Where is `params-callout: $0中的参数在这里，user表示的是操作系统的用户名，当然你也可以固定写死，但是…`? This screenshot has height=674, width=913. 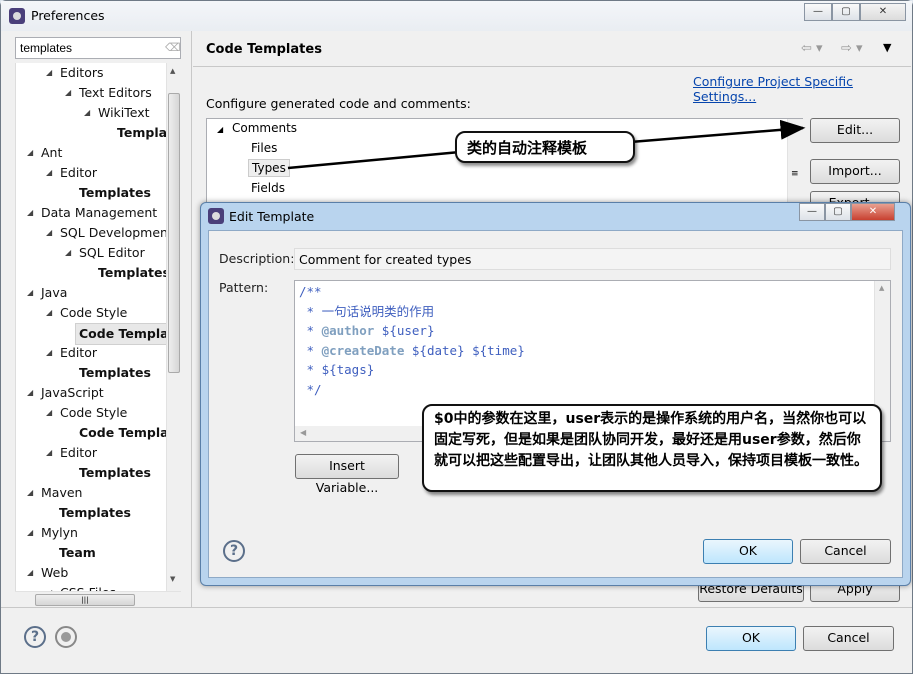 params-callout: $0中的参数在这里，user表示的是操作系统的用户名，当然你也可以固定写死，但是… is located at coordinates (652, 448).